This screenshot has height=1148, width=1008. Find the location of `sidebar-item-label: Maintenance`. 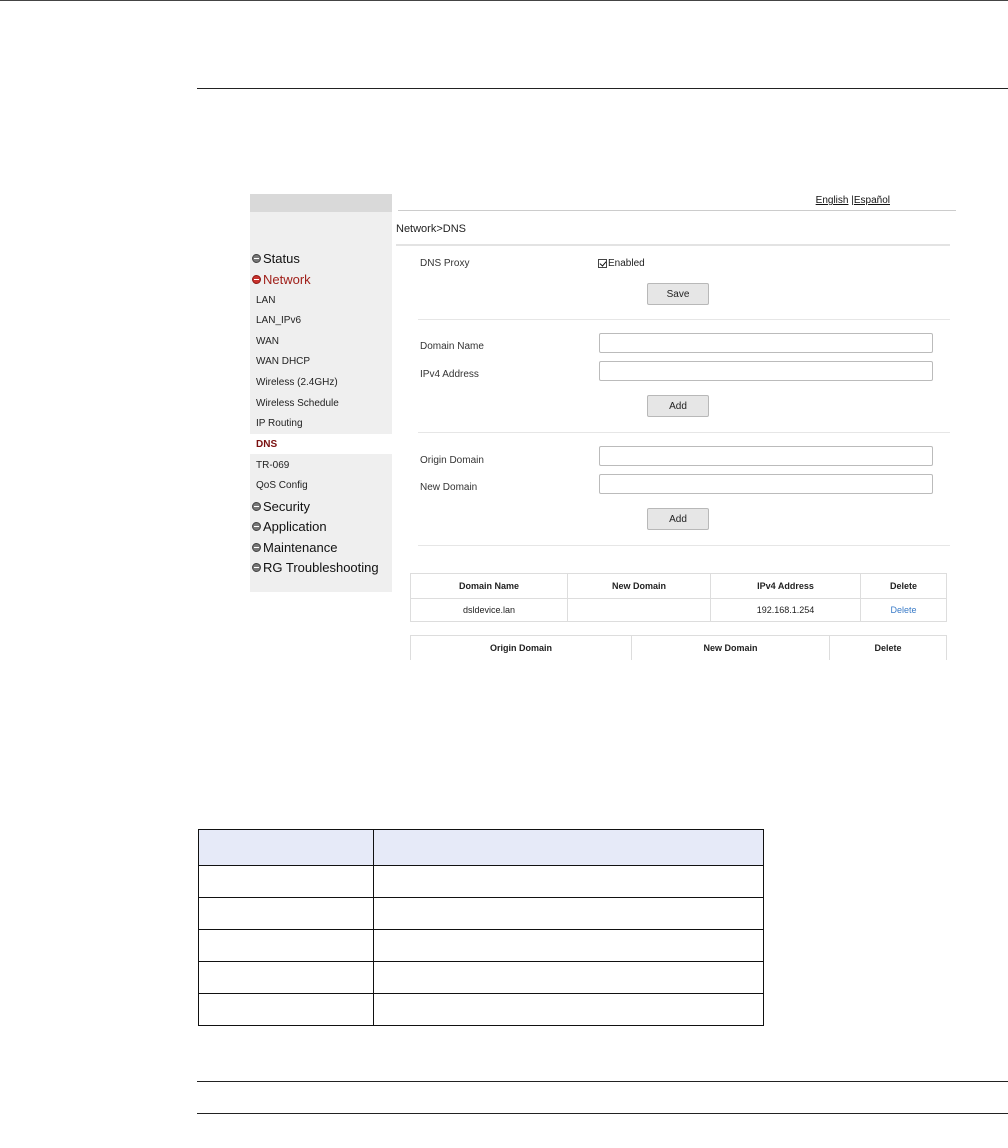

sidebar-item-label: Maintenance is located at coordinates (300, 547).